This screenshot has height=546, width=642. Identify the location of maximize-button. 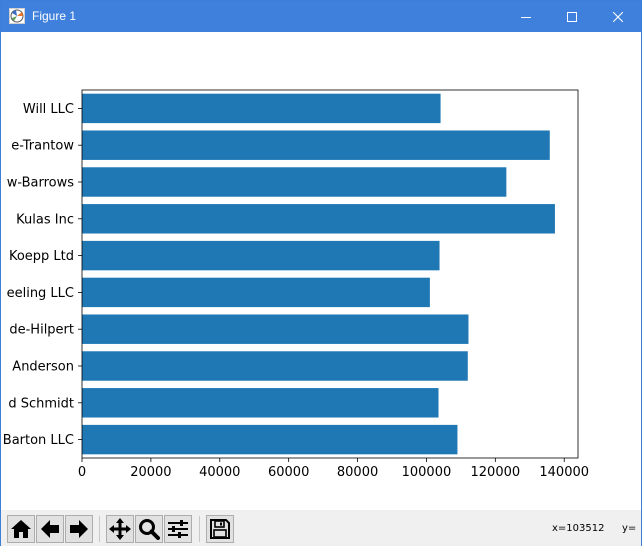
(572, 16).